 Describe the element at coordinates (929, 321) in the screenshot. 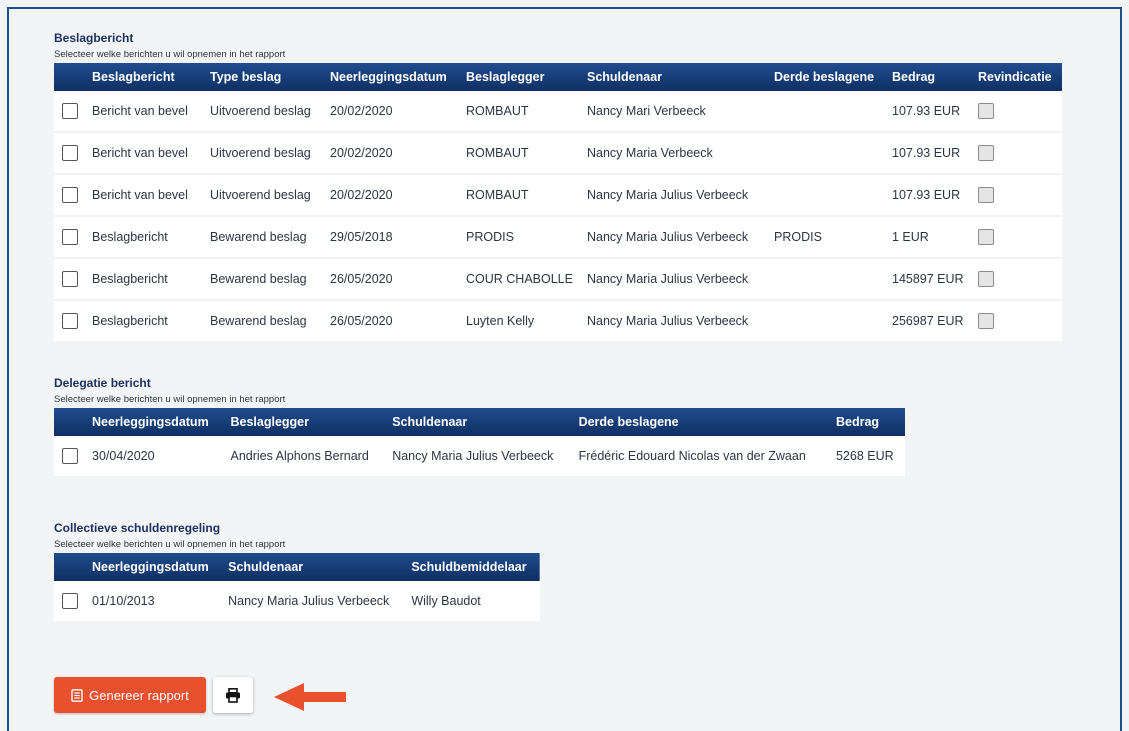

I see `table-cell: 256987 EUR` at that location.